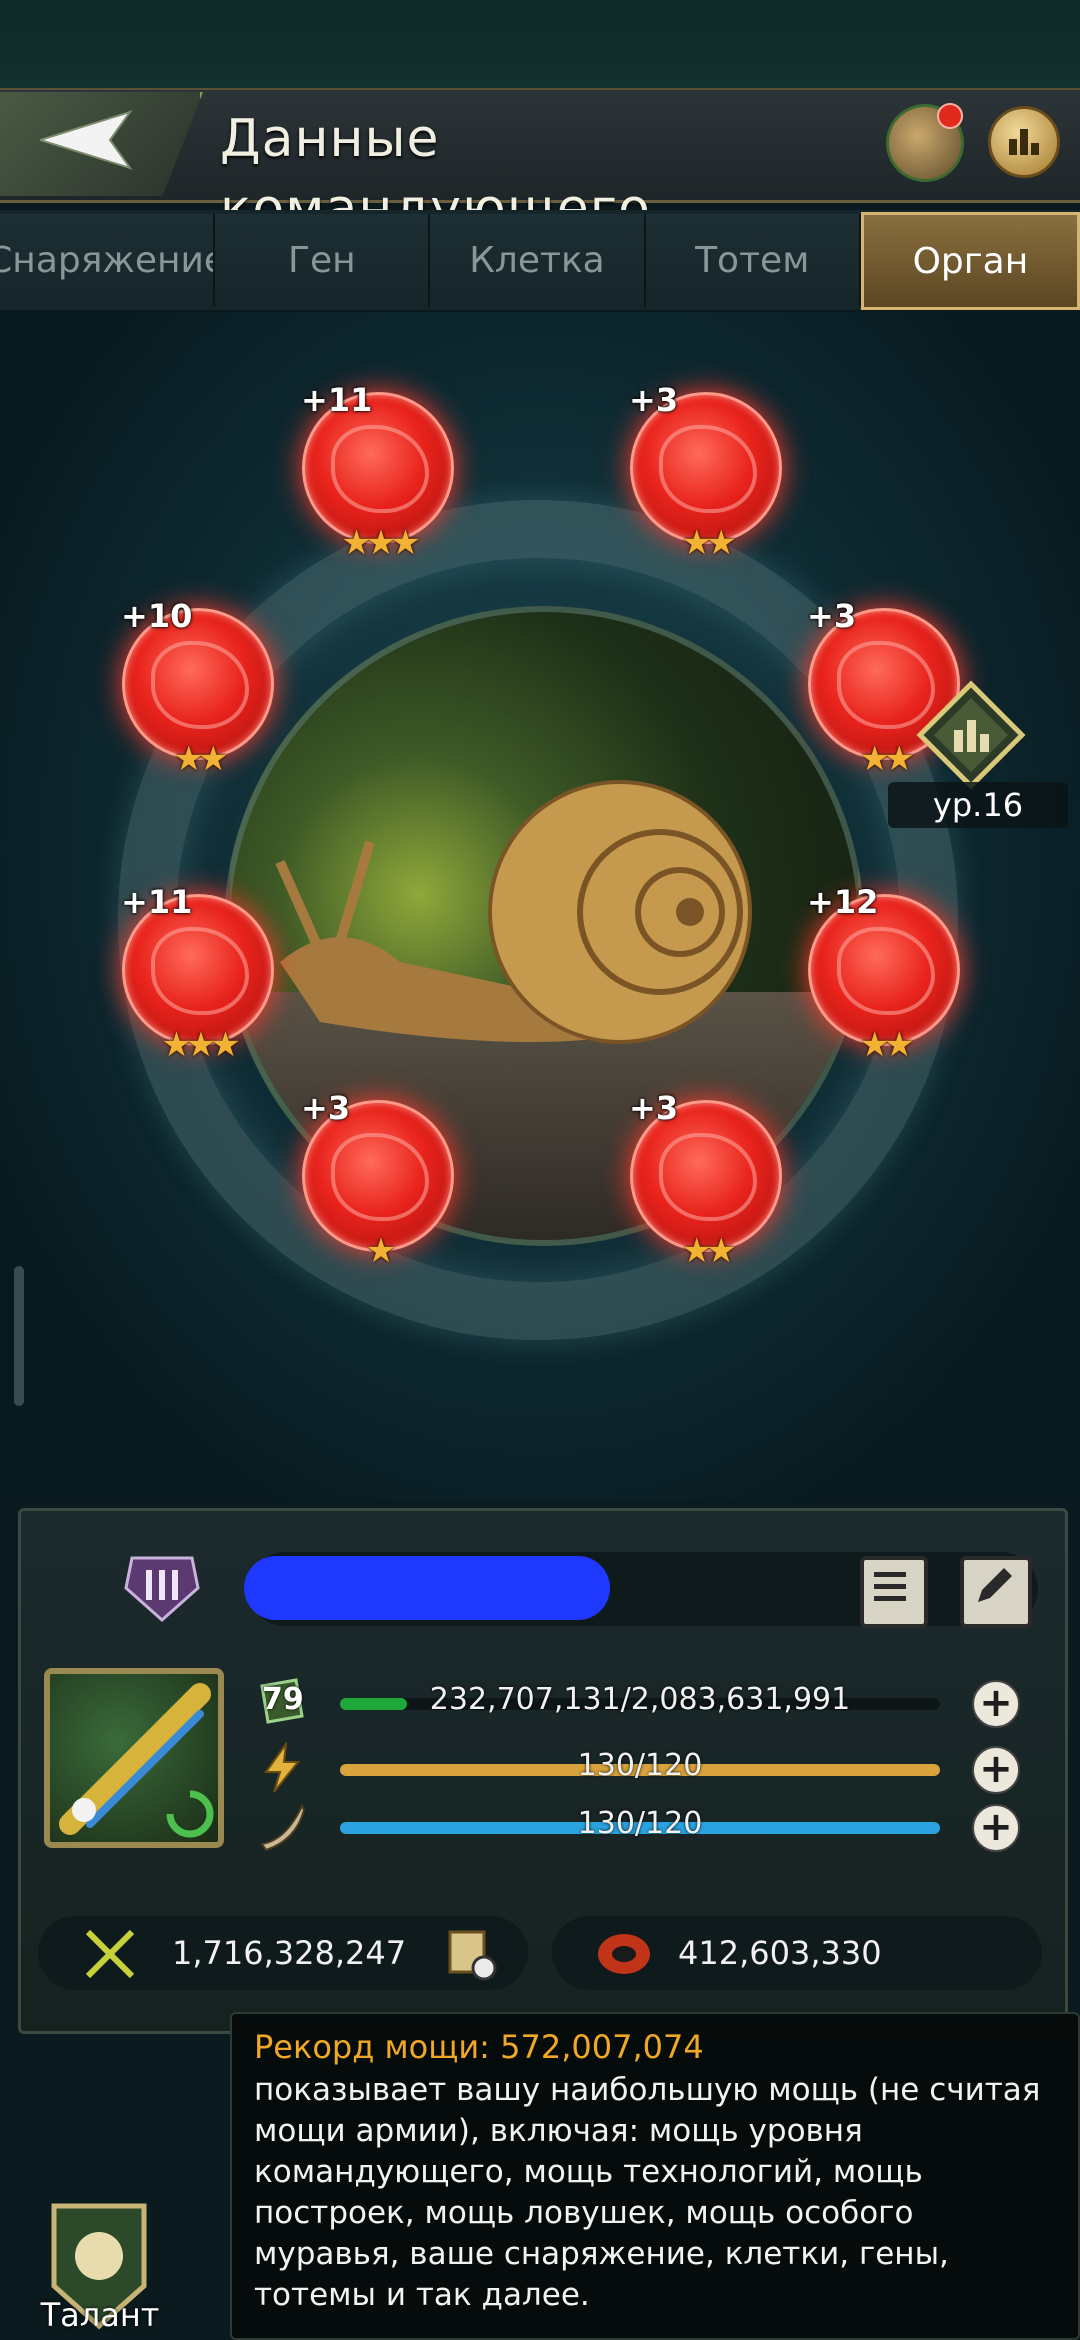 This screenshot has height=2340, width=1080. What do you see at coordinates (640, 1765) in the screenshot?
I see `energy-text: 130/120` at bounding box center [640, 1765].